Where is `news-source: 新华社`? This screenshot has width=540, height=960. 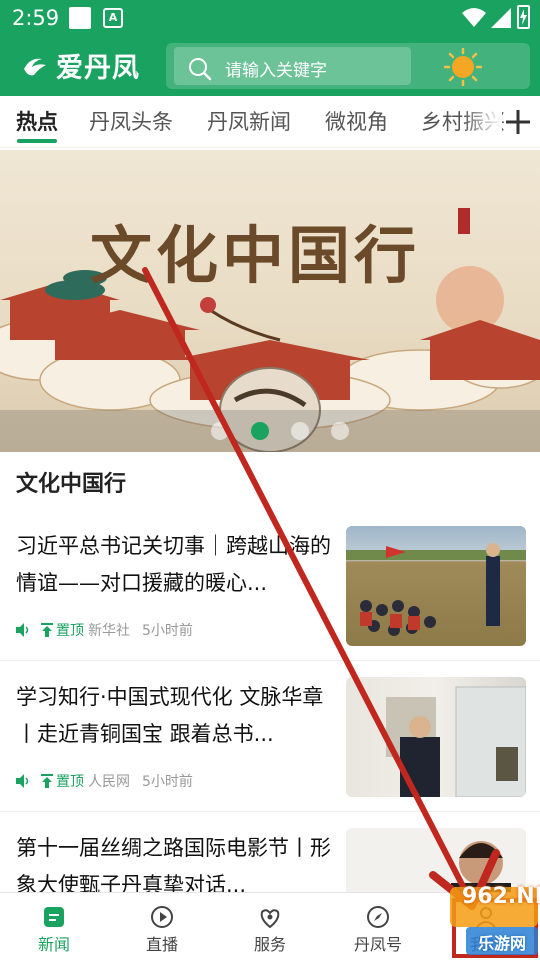 news-source: 新华社 is located at coordinates (109, 631).